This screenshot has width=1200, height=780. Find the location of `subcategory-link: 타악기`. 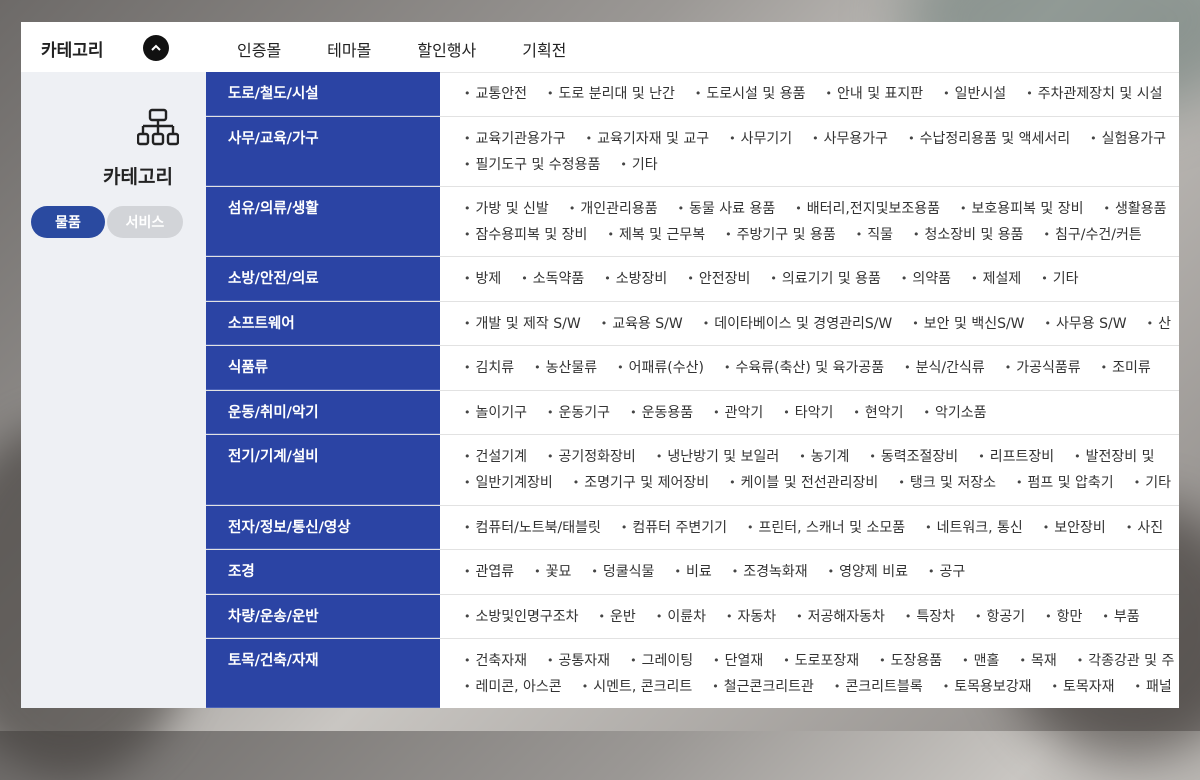

subcategory-link: 타악기 is located at coordinates (808, 413).